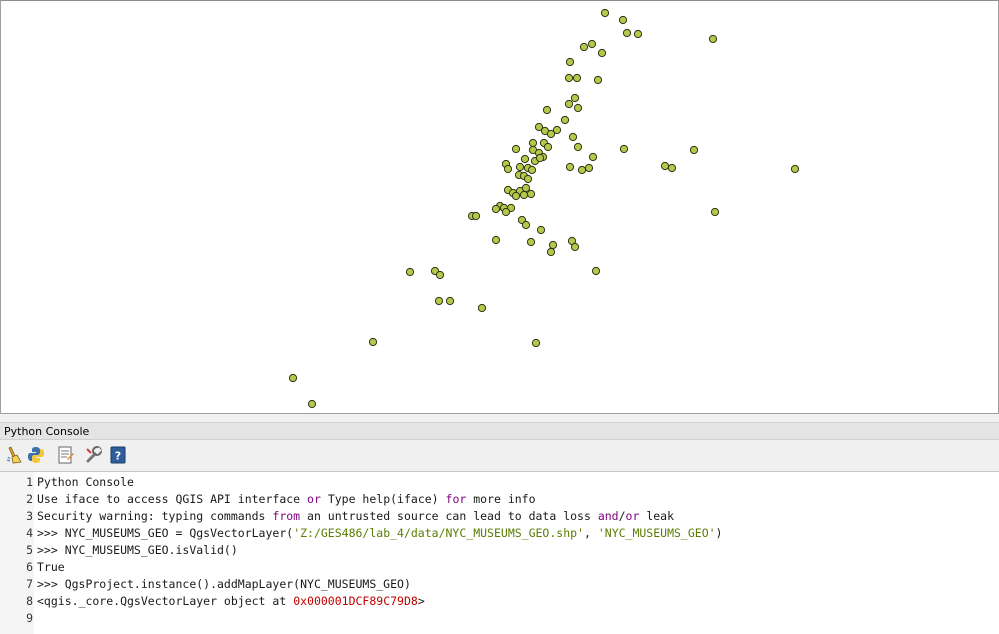  What do you see at coordinates (499, 456) in the screenshot?
I see `console-toolbar: ?` at bounding box center [499, 456].